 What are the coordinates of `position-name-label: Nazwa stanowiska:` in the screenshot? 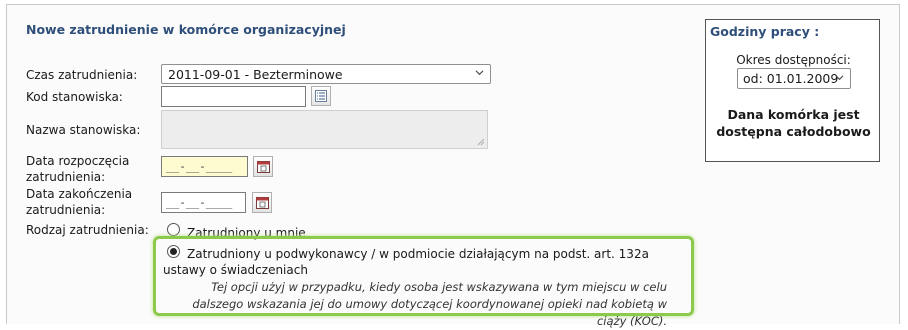 It's located at (83, 130).